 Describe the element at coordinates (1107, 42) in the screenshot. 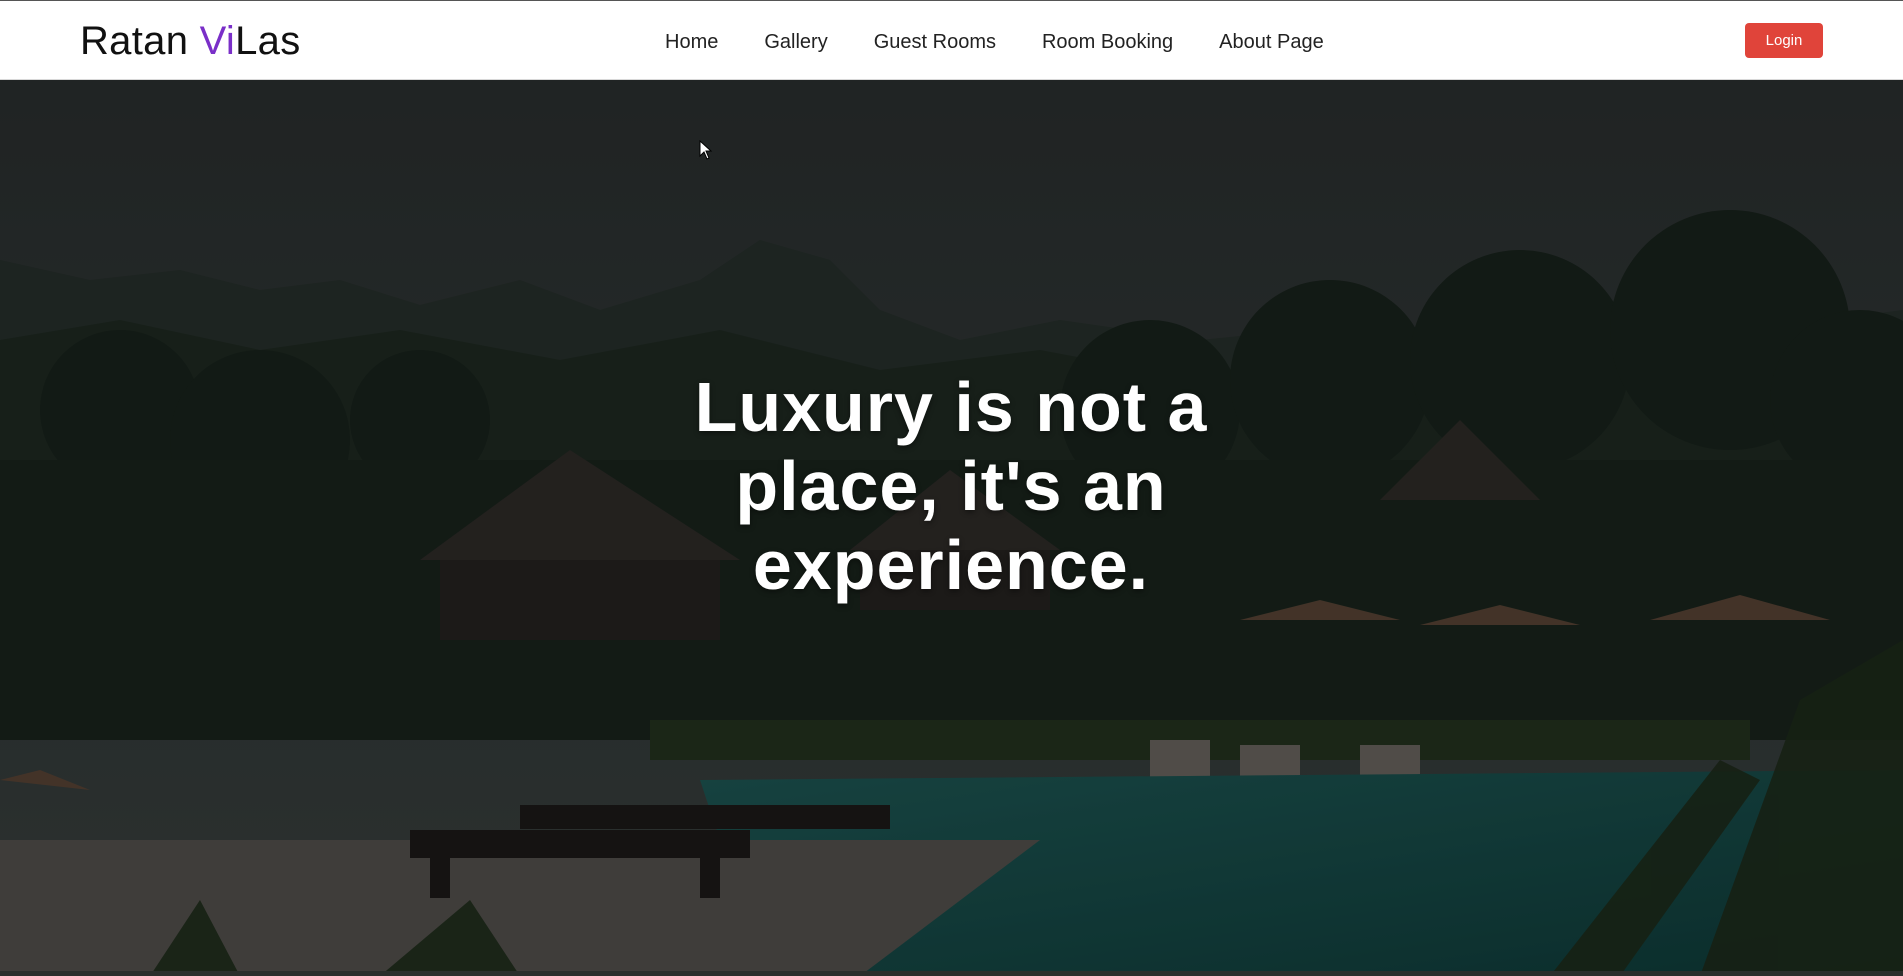

I see `nav-link-room-booking: Room Booking` at that location.